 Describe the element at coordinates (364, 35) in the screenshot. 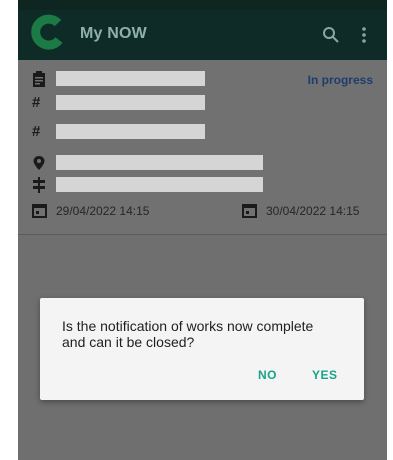

I see `more-vert-icon` at that location.